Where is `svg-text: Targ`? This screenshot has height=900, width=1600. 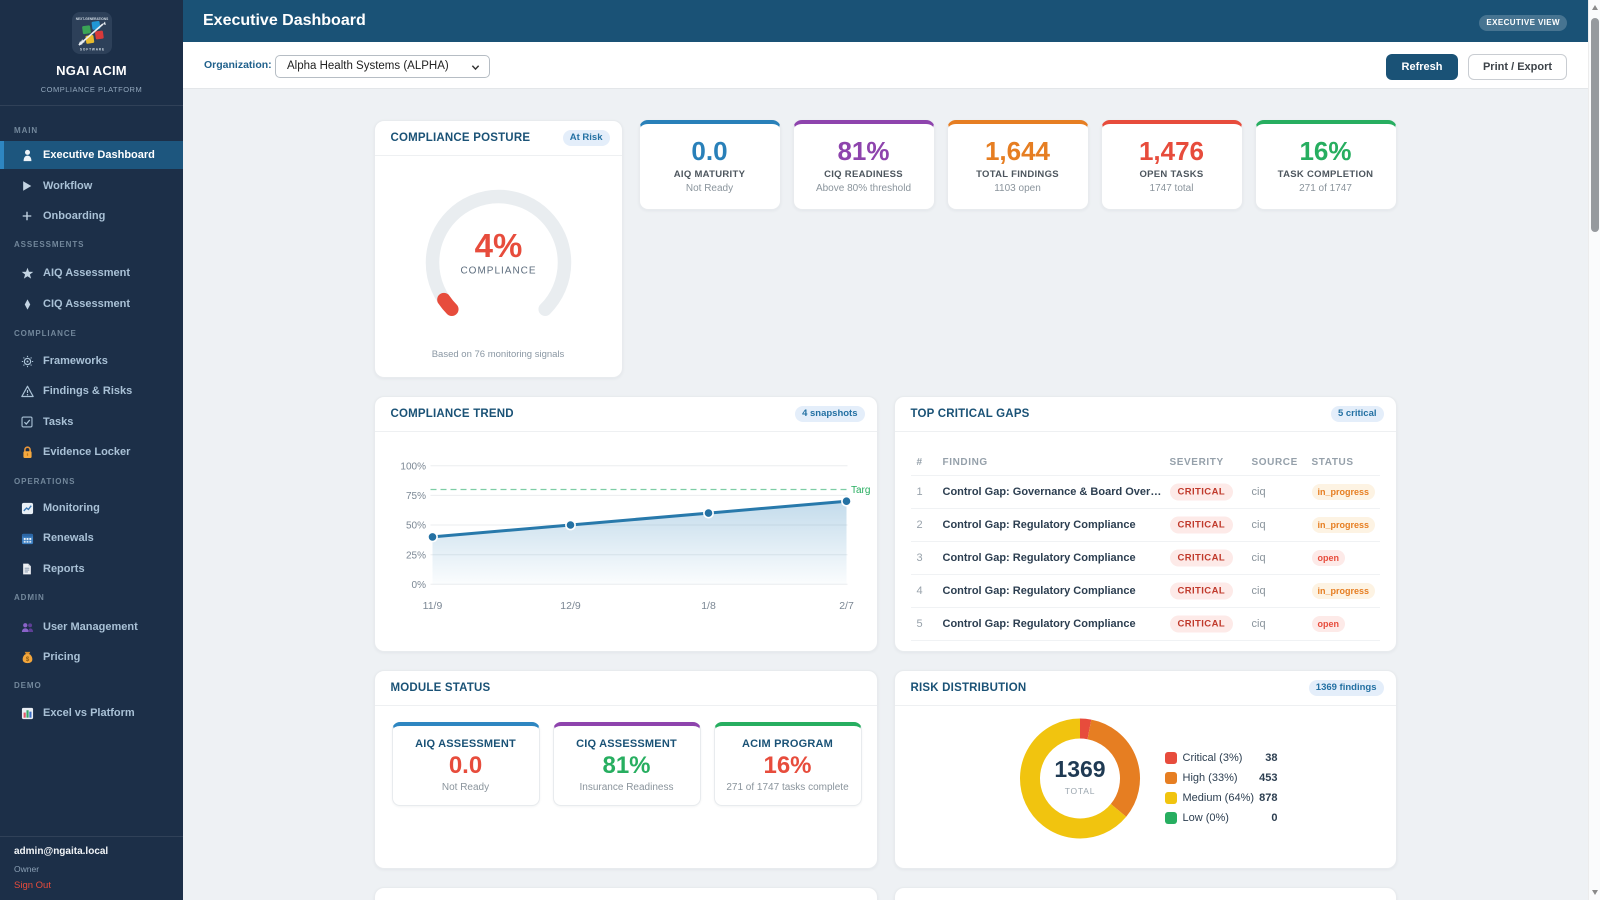 svg-text: Targ is located at coordinates (860, 490).